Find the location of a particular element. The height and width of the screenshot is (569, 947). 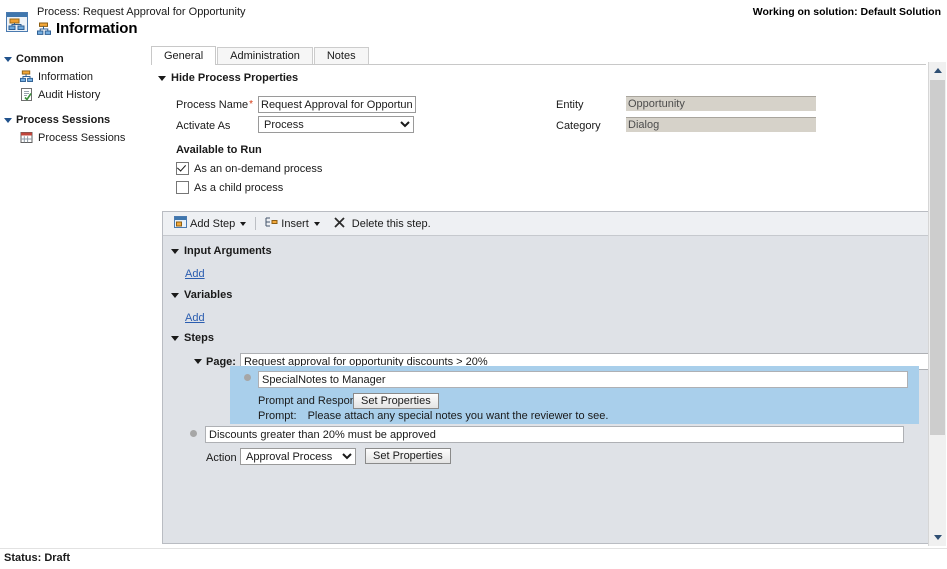

calendar-grid-icon is located at coordinates (26, 137).